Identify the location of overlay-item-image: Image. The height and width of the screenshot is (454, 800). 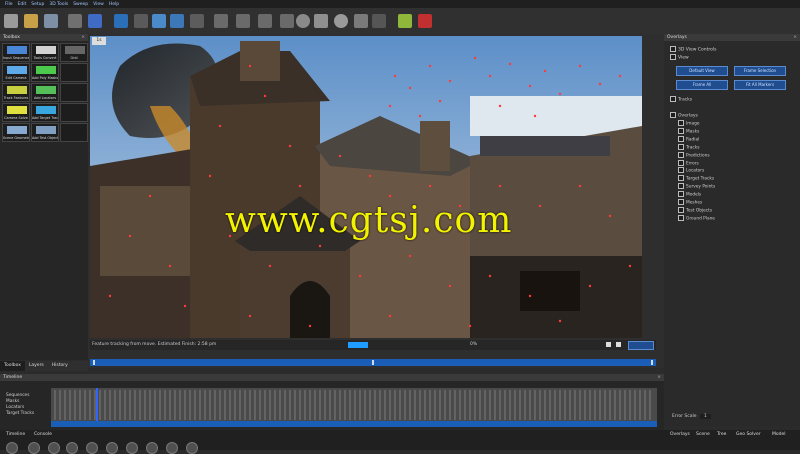
(696, 124).